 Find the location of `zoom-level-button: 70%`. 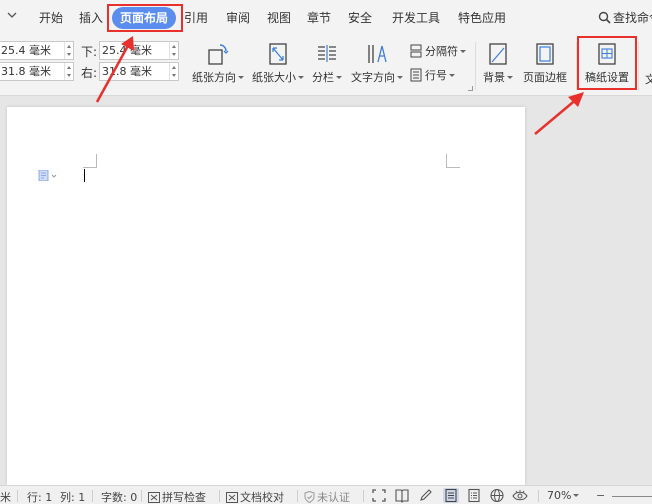

zoom-level-button: 70% is located at coordinates (563, 495).